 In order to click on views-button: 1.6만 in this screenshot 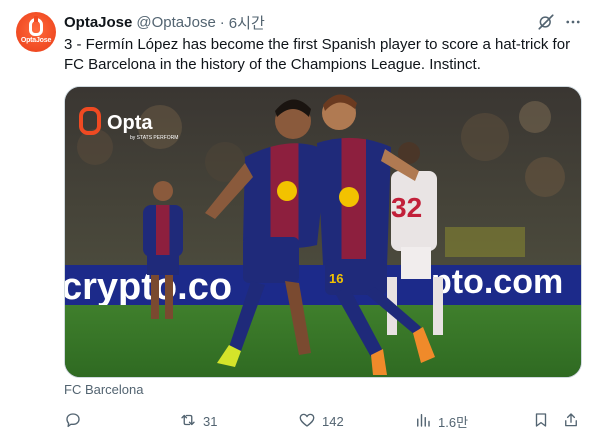, I will do `click(441, 421)`.